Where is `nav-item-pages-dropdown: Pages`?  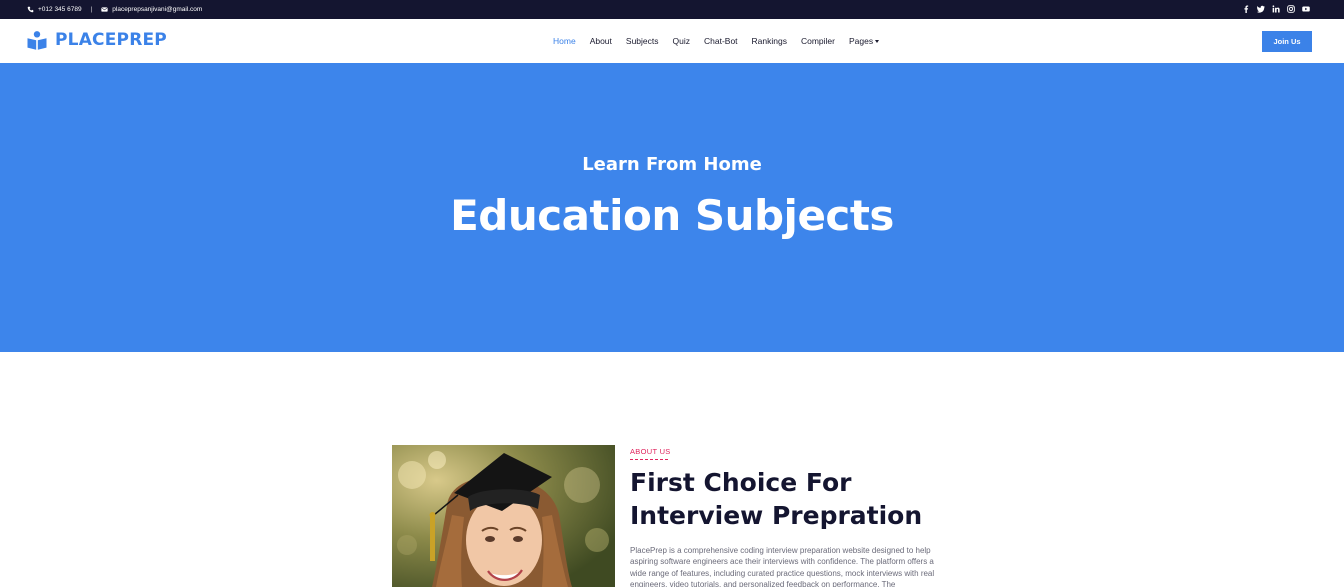 nav-item-pages-dropdown: Pages is located at coordinates (864, 41).